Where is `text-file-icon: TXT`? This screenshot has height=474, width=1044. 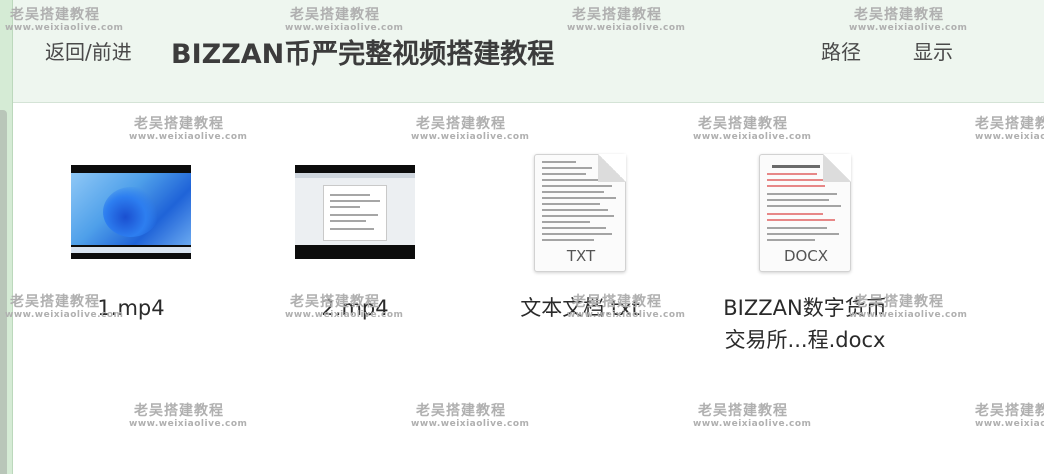
text-file-icon: TXT is located at coordinates (580, 213).